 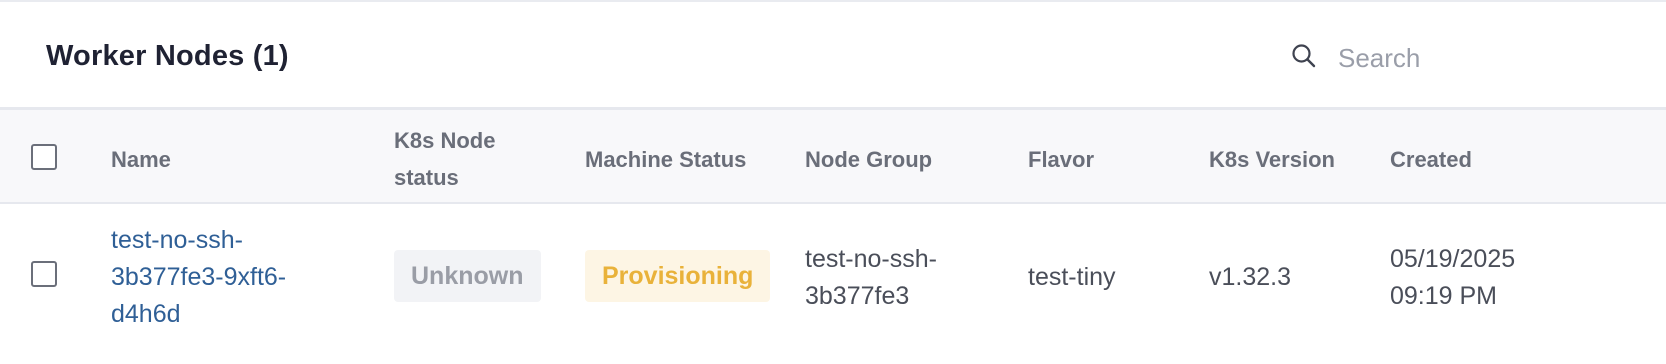 I want to click on column-header-name: Name, so click(x=141, y=159).